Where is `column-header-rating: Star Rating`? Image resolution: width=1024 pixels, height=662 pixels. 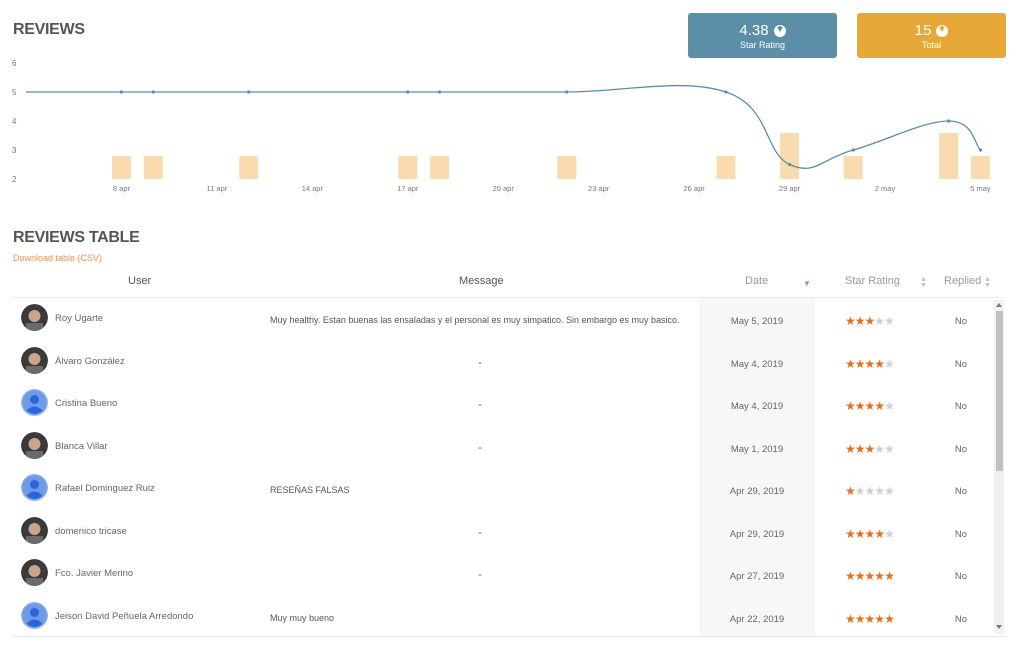
column-header-rating: Star Rating is located at coordinates (872, 281).